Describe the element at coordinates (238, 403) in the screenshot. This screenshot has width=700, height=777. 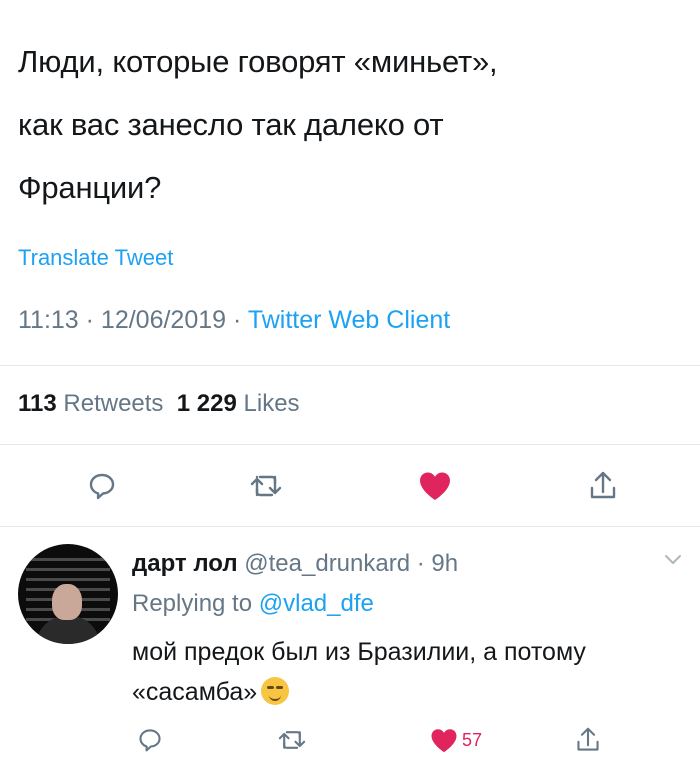
I see `likes-stat: 1 229 Likes` at that location.